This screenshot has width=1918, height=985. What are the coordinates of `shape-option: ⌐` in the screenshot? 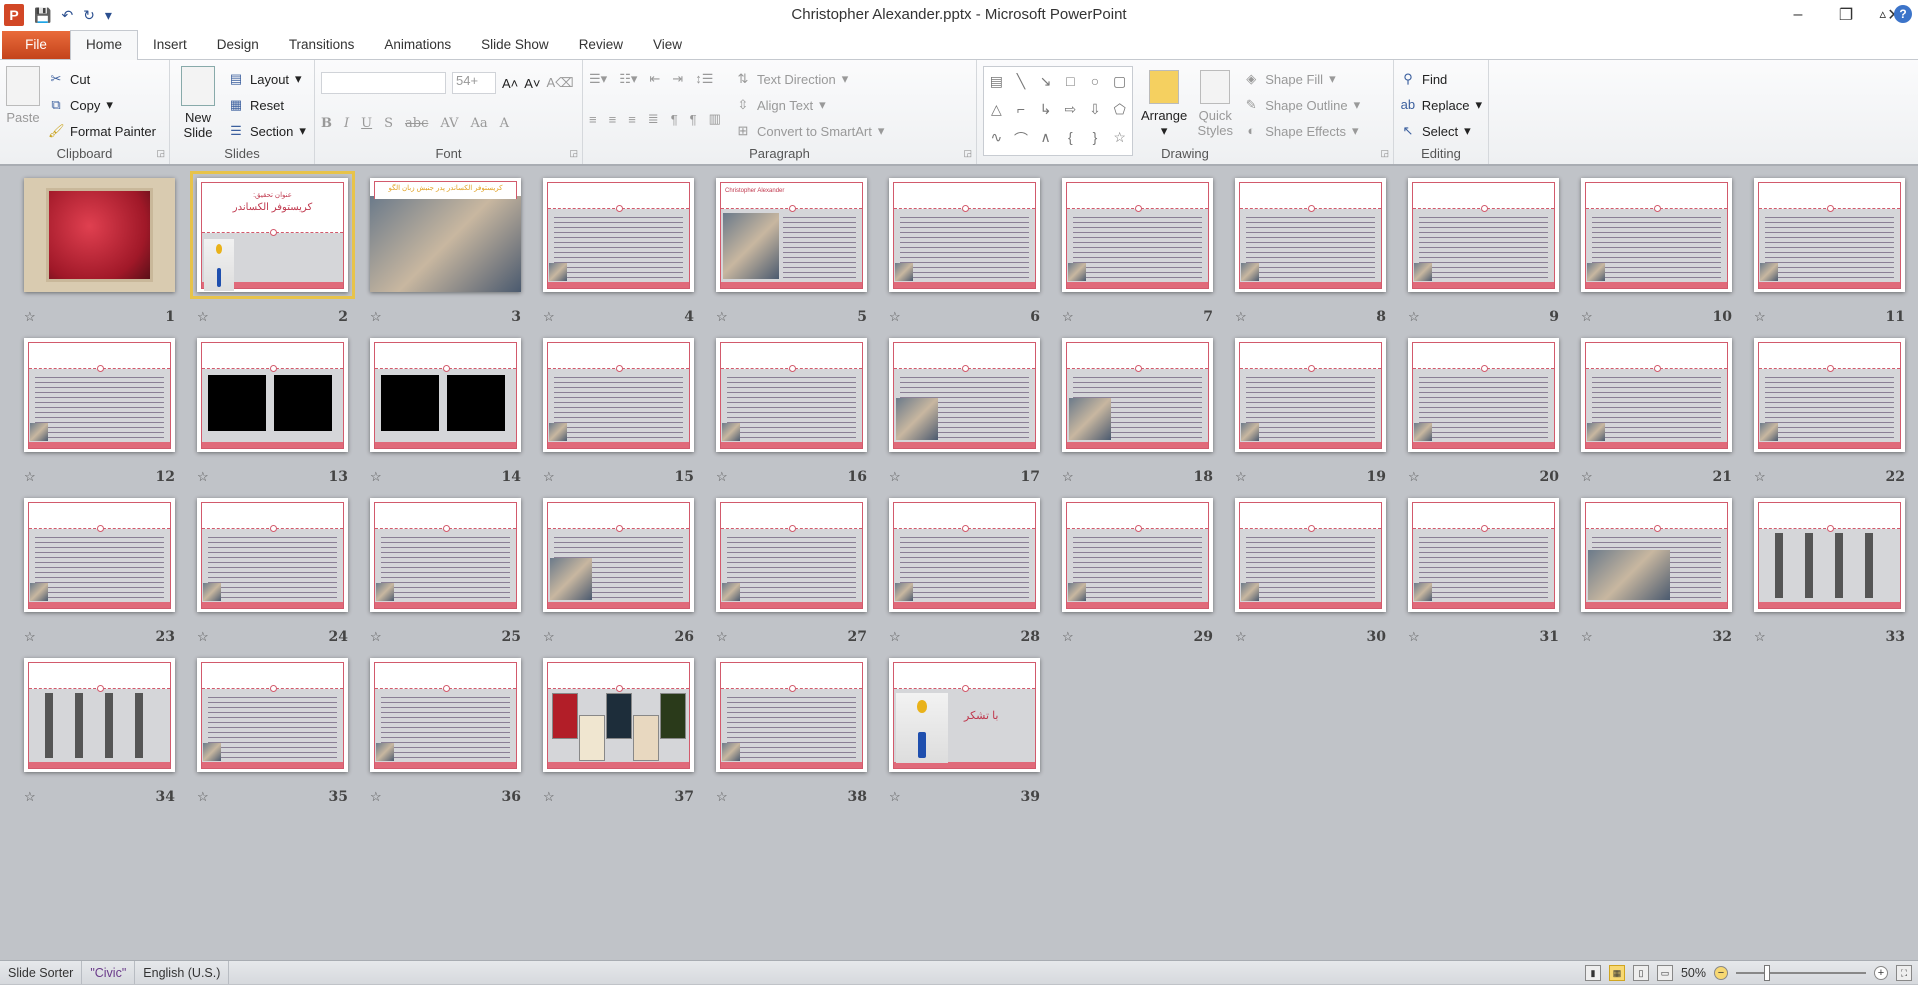 It's located at (1021, 109).